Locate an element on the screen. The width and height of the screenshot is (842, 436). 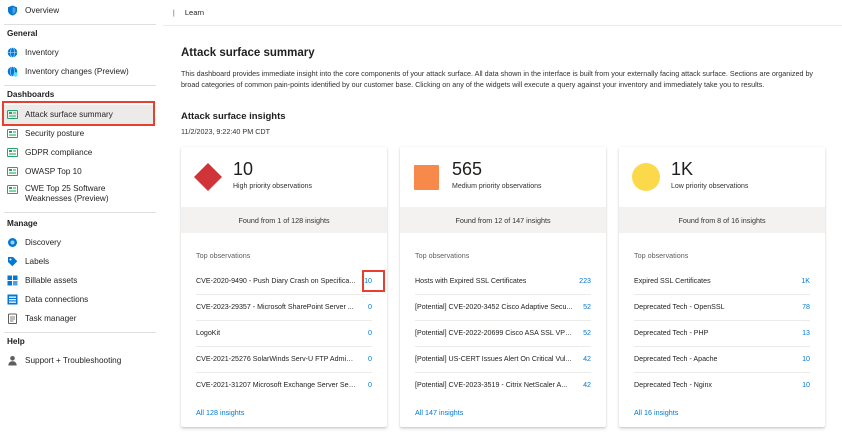
low-label: Low priority observations is located at coordinates (710, 186).